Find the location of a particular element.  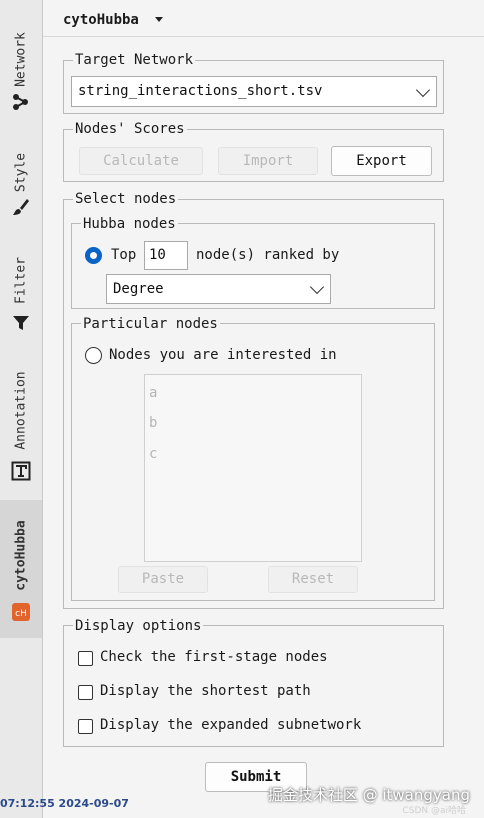

panel-title: cytoHubba is located at coordinates (101, 20).